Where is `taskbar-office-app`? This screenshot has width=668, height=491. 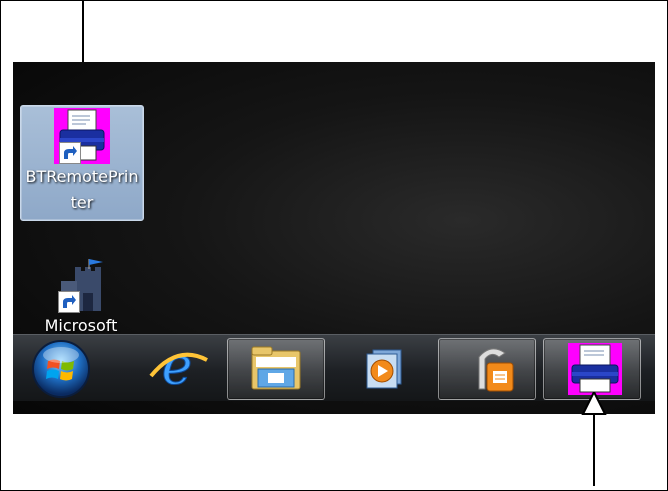 taskbar-office-app is located at coordinates (487, 369).